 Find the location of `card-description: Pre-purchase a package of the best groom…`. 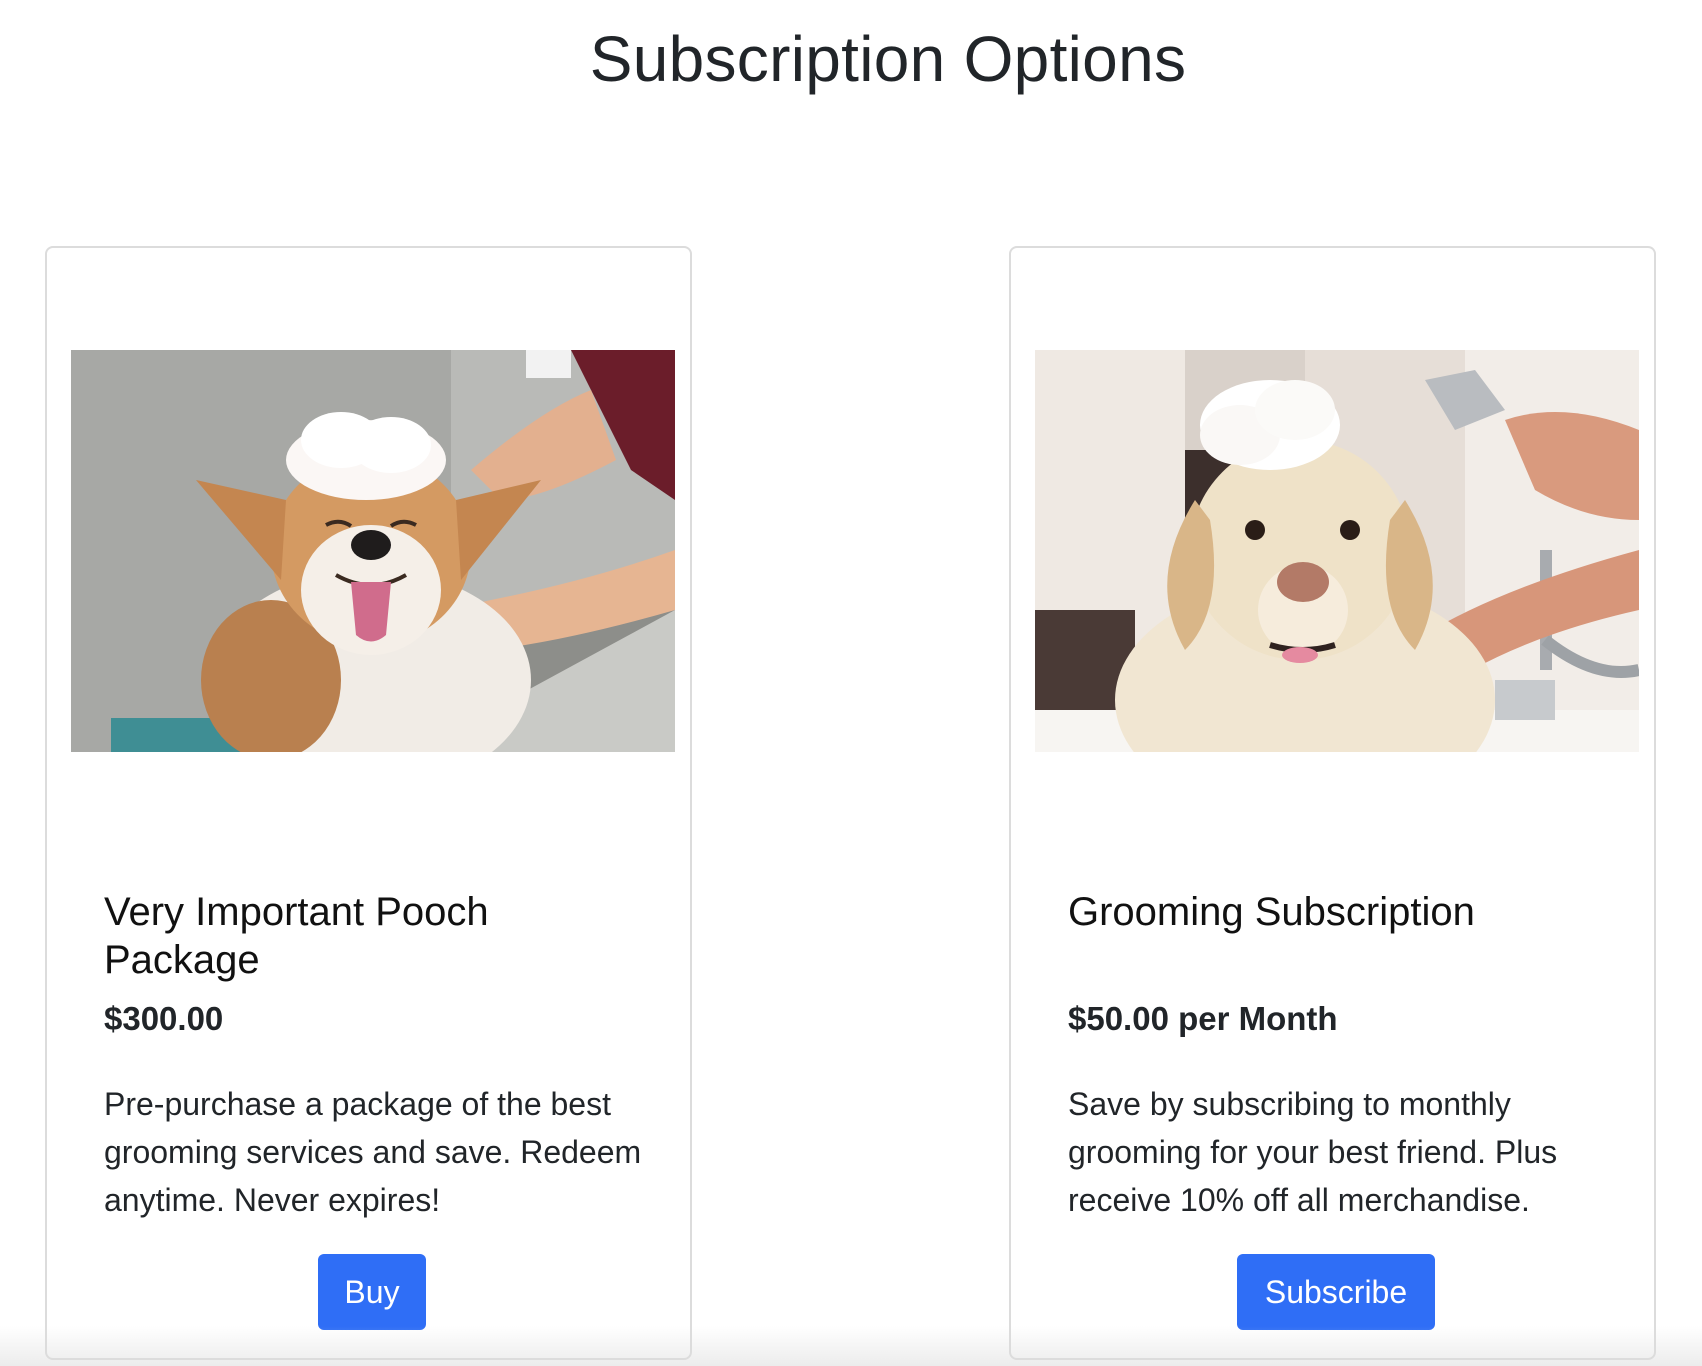

card-description: Pre-purchase a package of the best groom… is located at coordinates (373, 1152).